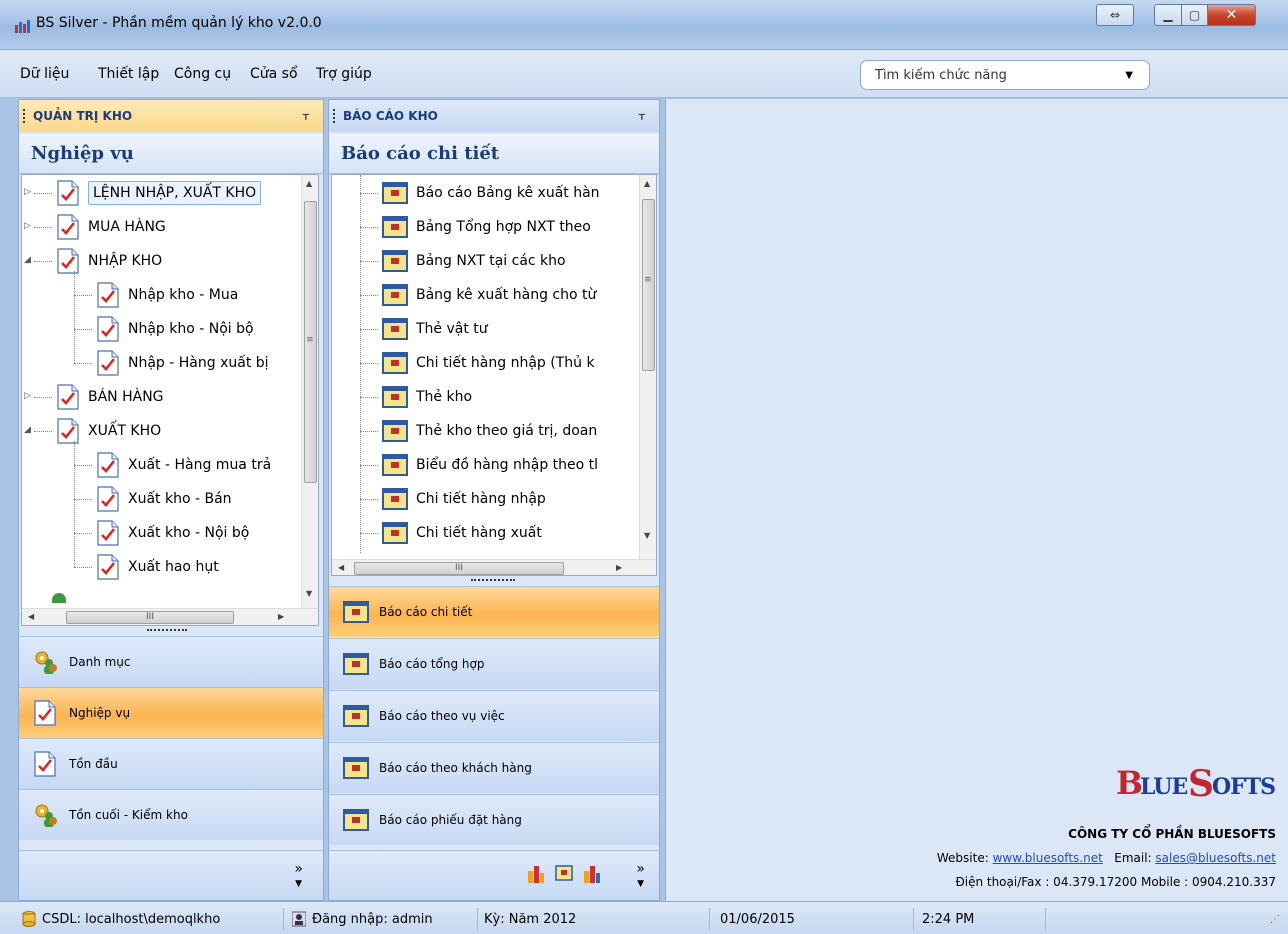 The image size is (1288, 934). I want to click on tree-label: Nhập kho - Mua, so click(183, 295).